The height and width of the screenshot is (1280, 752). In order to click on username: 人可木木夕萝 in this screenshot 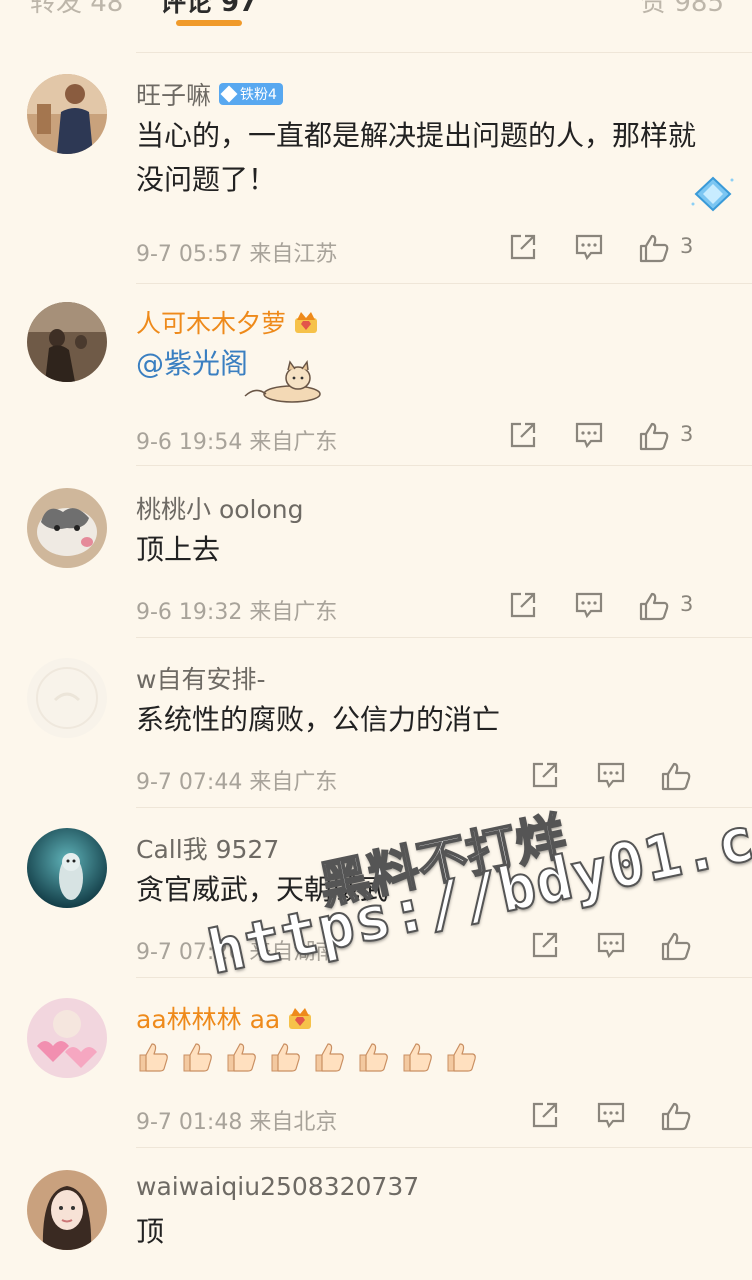, I will do `click(228, 322)`.